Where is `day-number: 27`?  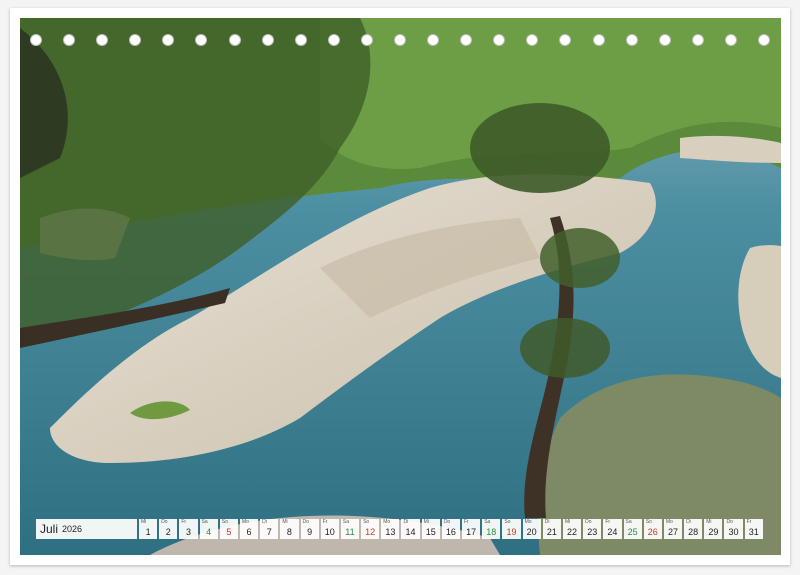 day-number: 27 is located at coordinates (672, 532).